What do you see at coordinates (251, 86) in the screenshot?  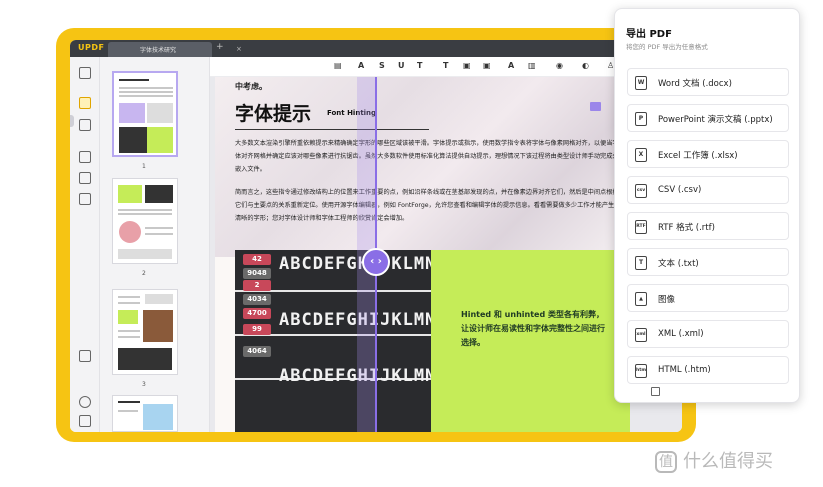 I see `page-text-snippet: 中考虑。` at bounding box center [251, 86].